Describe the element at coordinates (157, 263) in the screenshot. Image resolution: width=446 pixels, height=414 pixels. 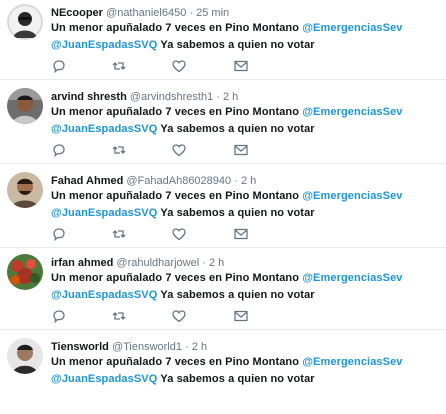
I see `user-handle: @rahuldharjowel` at that location.